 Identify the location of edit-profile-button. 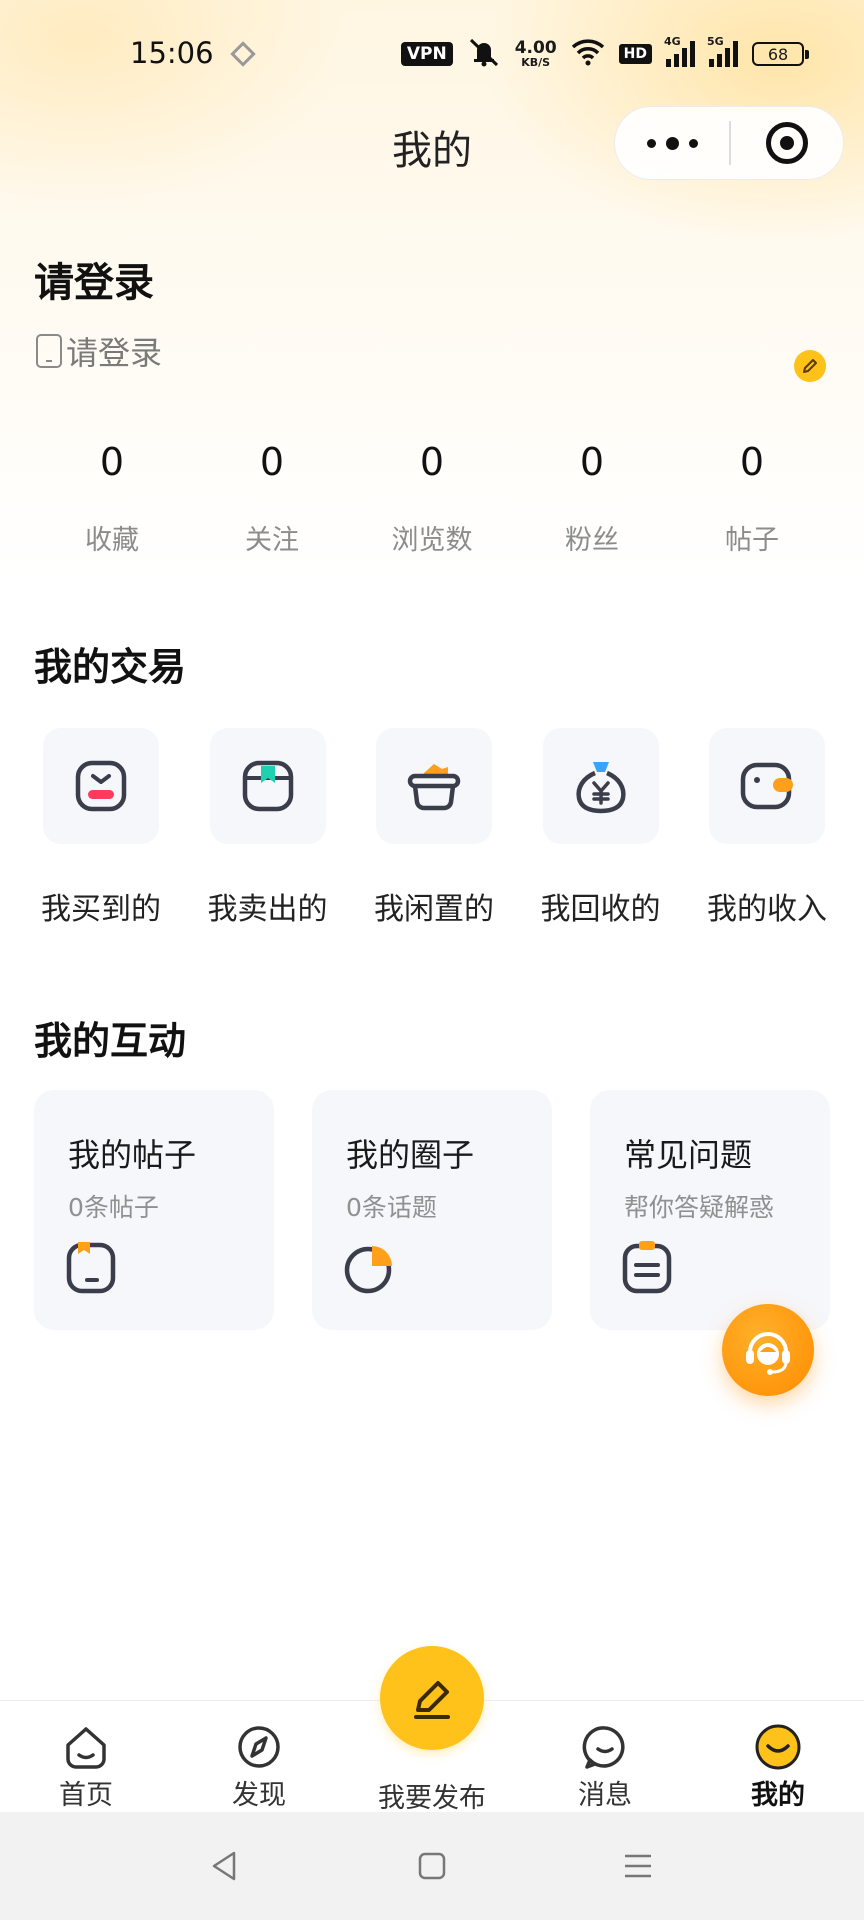
(810, 366).